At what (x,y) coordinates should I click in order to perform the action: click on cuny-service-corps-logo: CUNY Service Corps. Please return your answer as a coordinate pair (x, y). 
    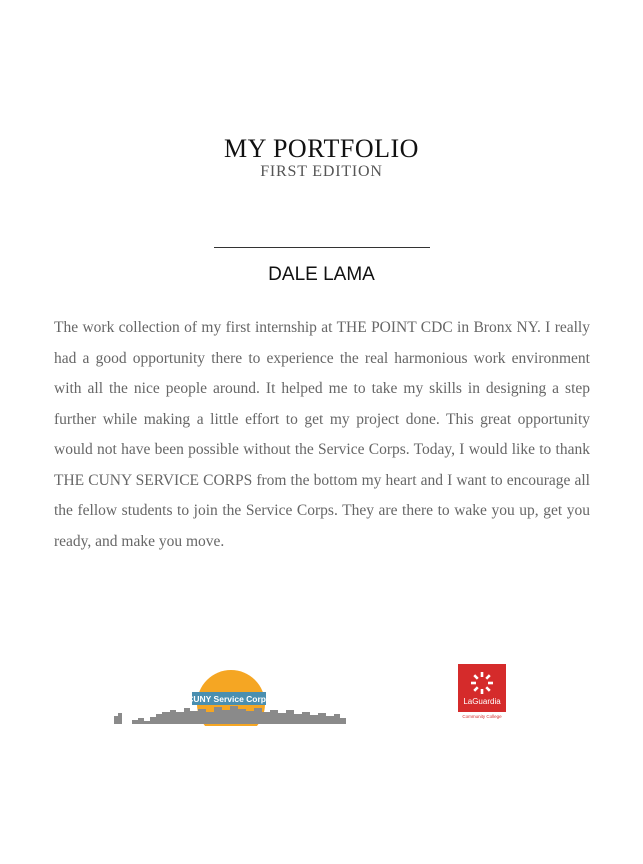
    Looking at the image, I should click on (230, 698).